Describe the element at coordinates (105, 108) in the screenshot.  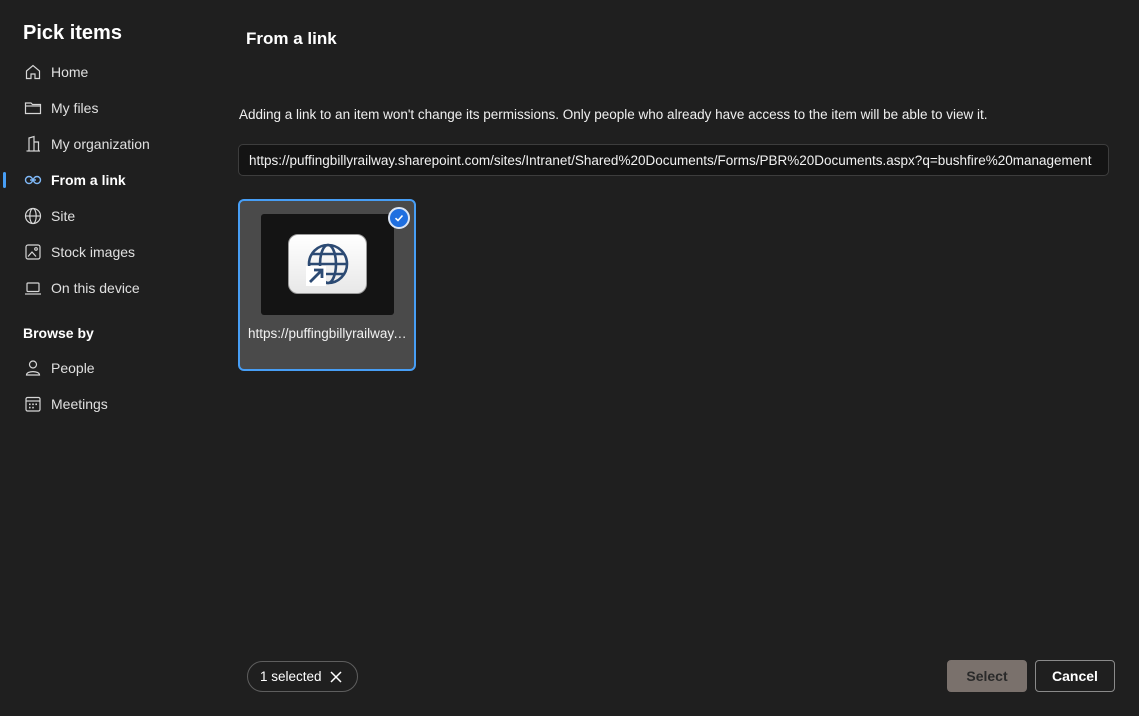
I see `sidebar-item-my-files: My files` at that location.